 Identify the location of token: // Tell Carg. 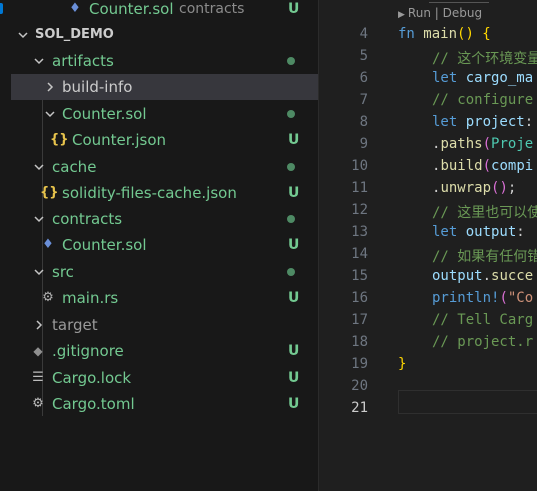
(483, 320).